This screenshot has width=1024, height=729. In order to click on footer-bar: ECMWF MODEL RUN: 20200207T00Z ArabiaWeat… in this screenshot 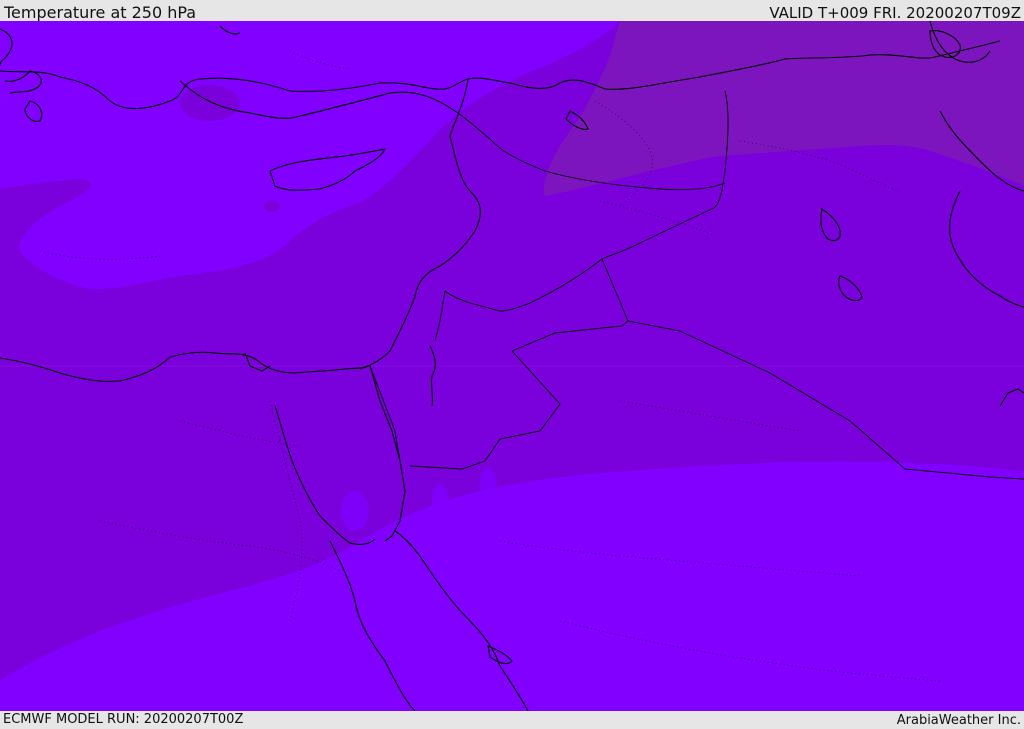, I will do `click(512, 720)`.